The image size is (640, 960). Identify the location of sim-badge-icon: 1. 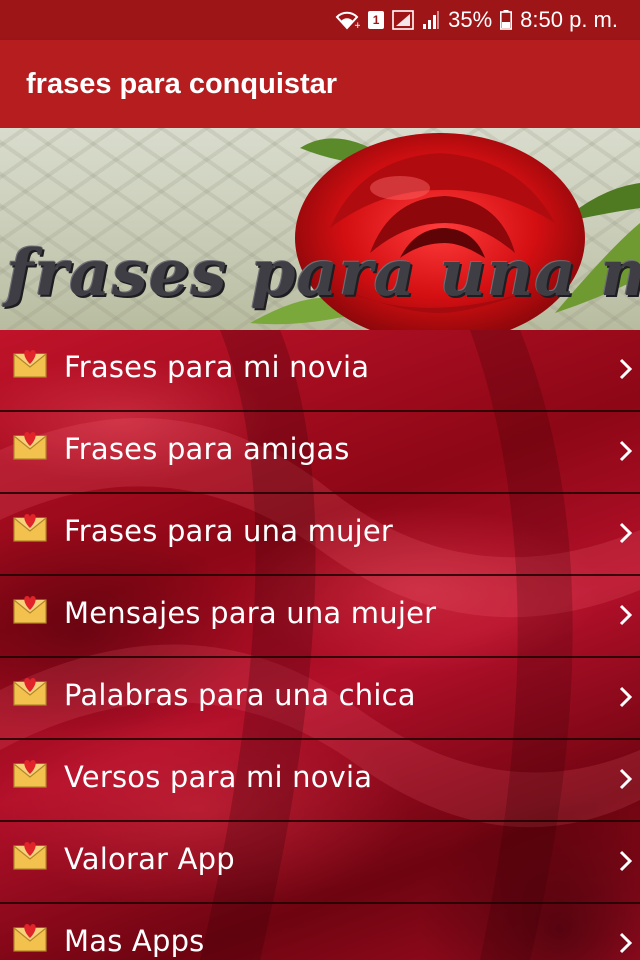
(376, 20).